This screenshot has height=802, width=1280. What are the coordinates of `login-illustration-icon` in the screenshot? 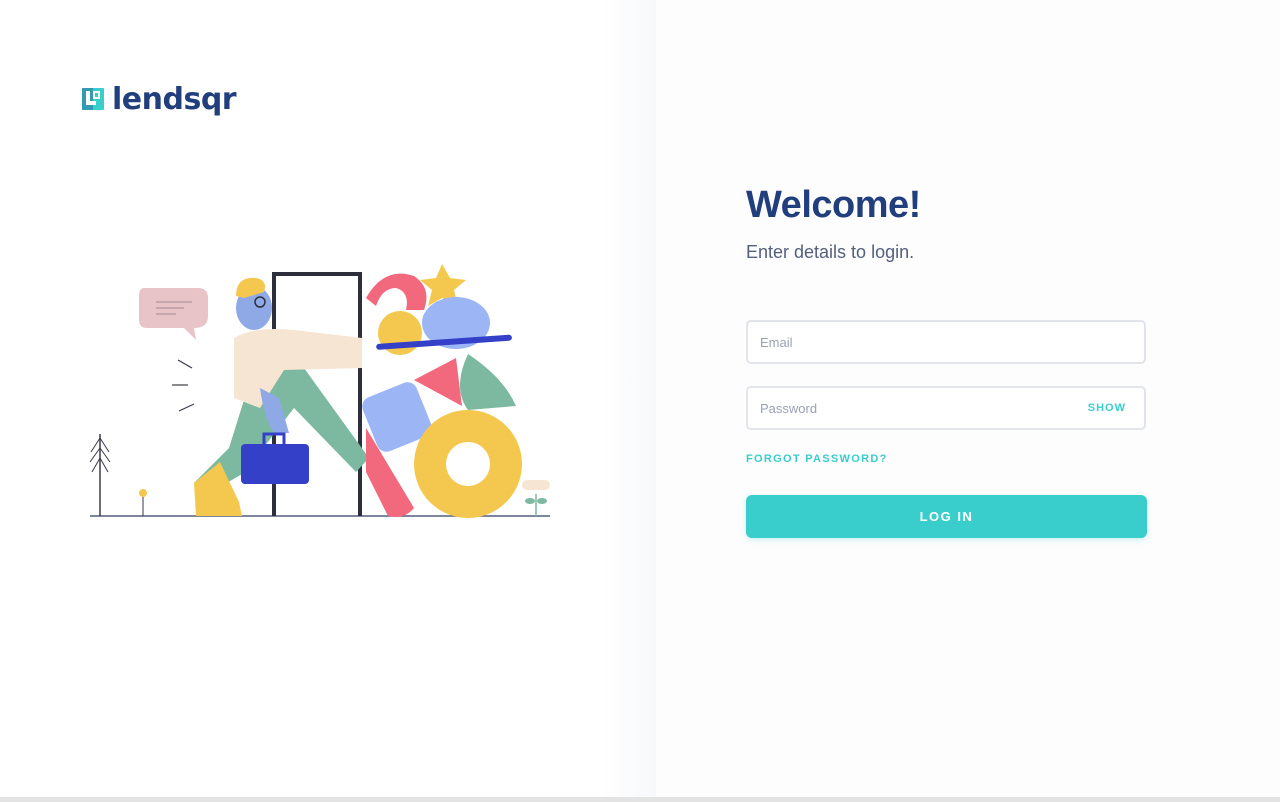 It's located at (319, 391).